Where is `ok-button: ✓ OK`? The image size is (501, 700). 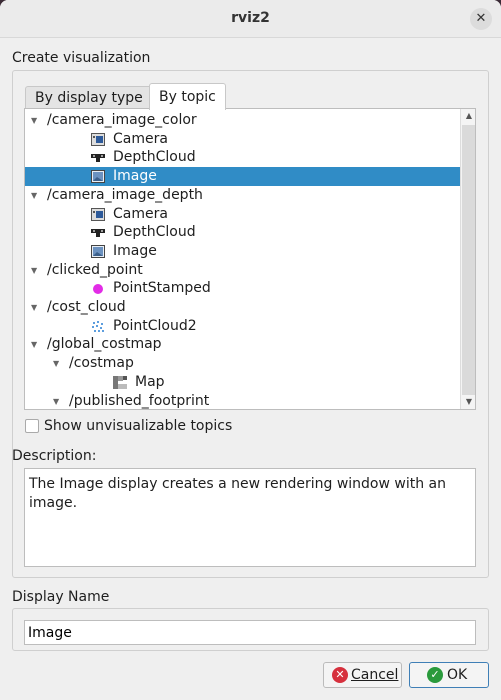 ok-button: ✓ OK is located at coordinates (449, 675).